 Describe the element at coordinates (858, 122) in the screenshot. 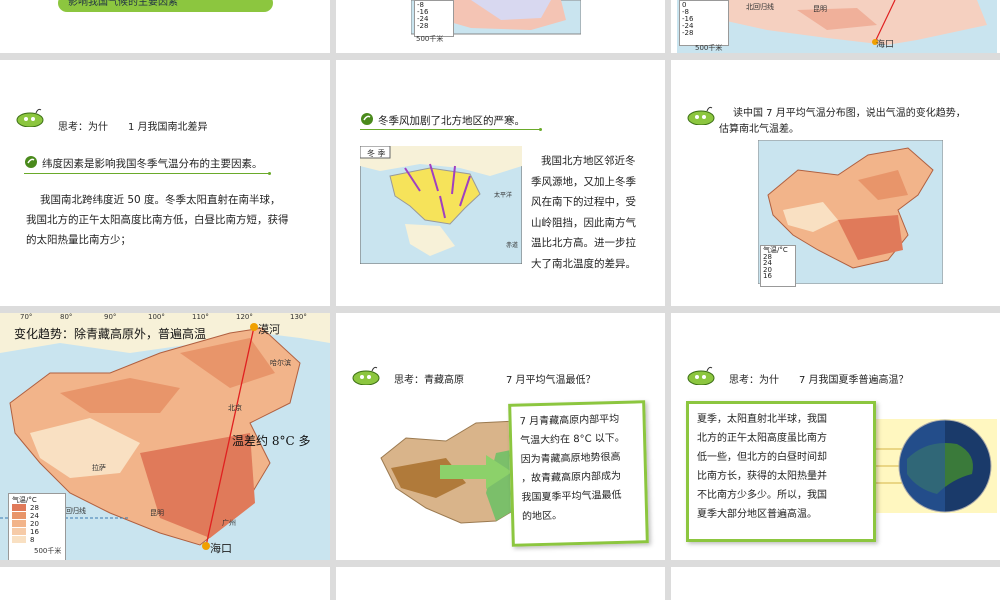

I see `body: 读中国 7 月平均气温分布图，说出气温的变化趋势， 估算南北气温差。` at that location.